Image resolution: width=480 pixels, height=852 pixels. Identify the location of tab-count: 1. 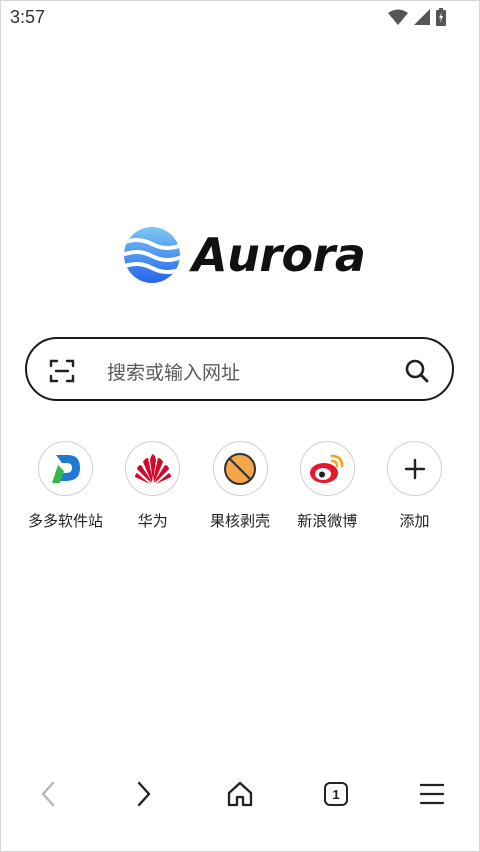
(336, 794).